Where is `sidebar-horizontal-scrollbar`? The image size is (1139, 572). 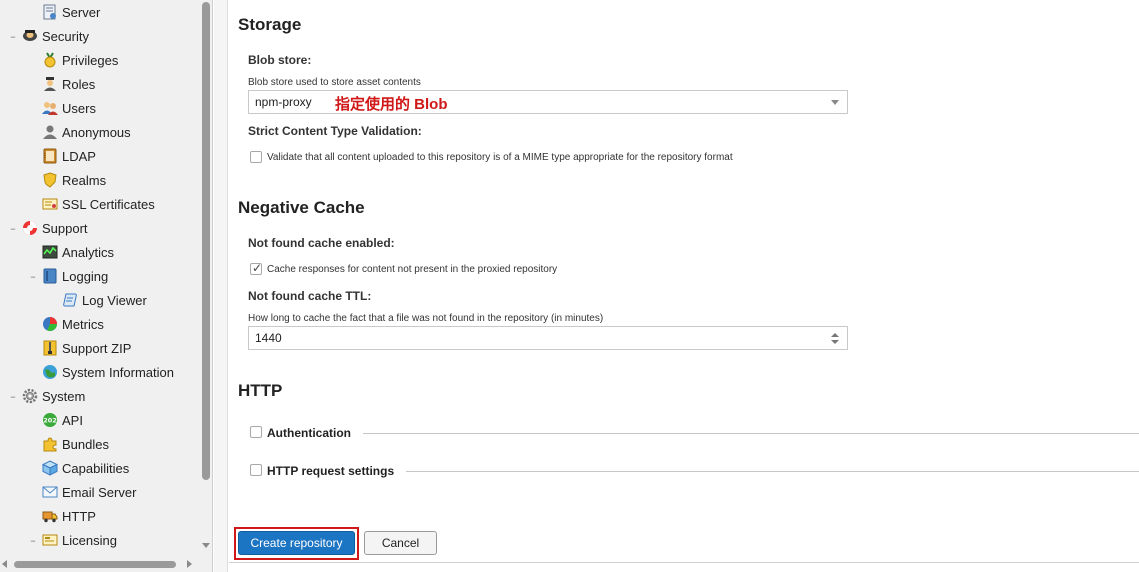
sidebar-horizontal-scrollbar is located at coordinates (99, 564).